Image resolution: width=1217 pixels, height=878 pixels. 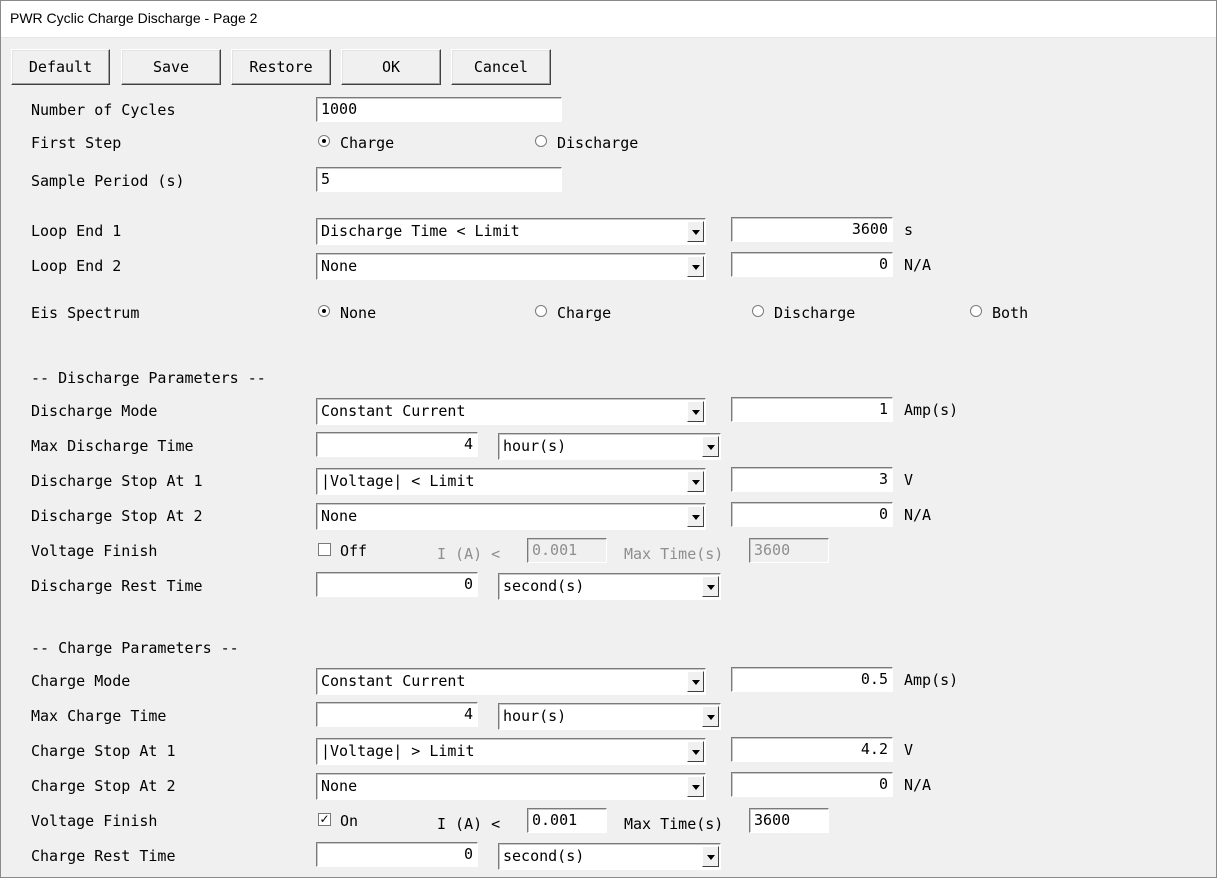 I want to click on max-charge-time-input: 4, so click(x=397, y=714).